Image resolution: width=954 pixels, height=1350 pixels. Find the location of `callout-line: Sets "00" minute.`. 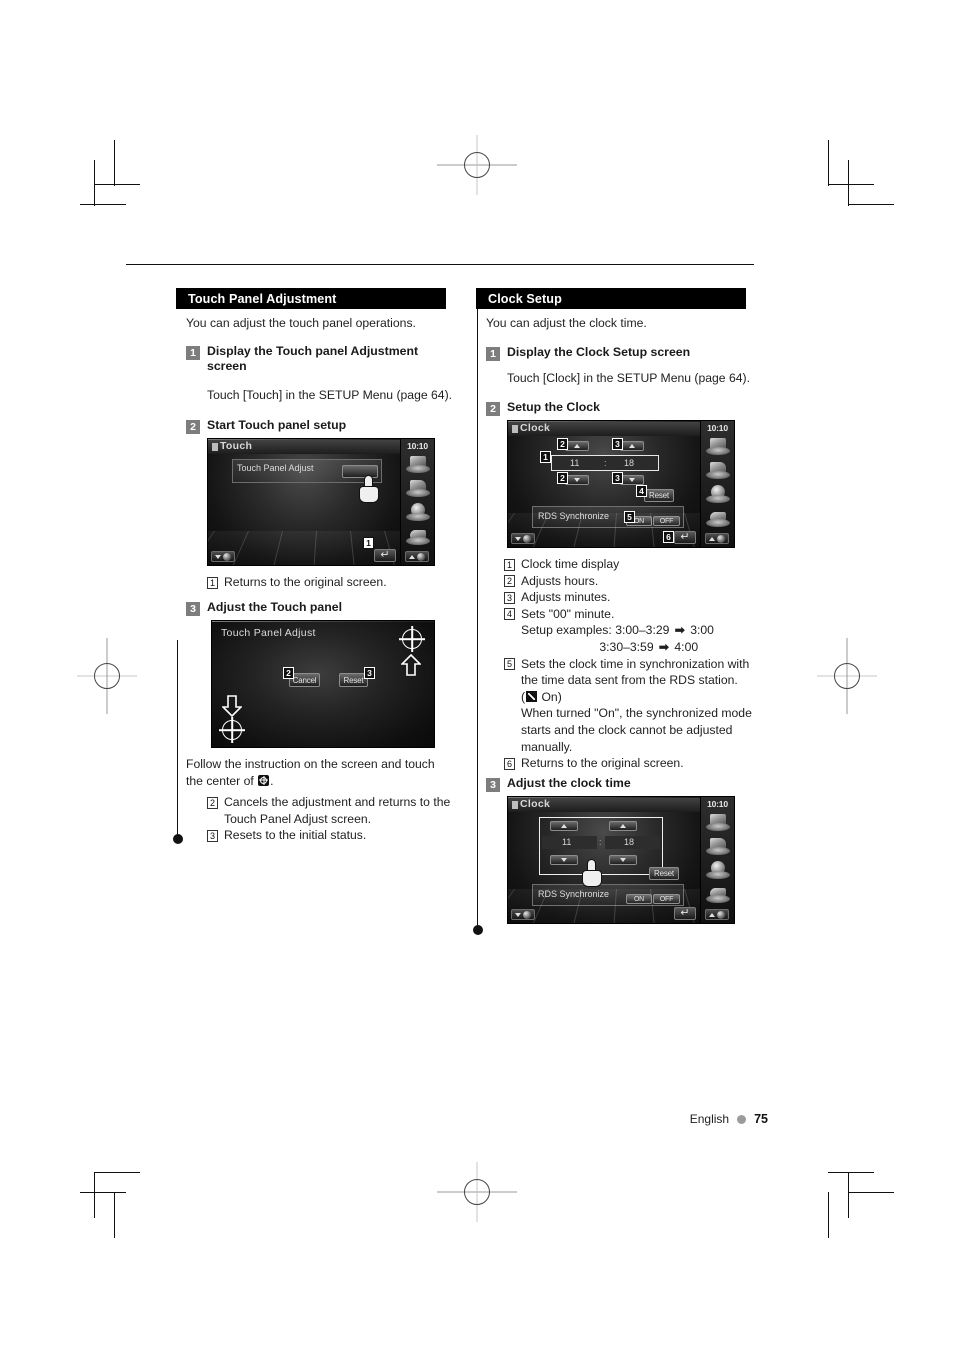

callout-line: Sets "00" minute. is located at coordinates (568, 613).